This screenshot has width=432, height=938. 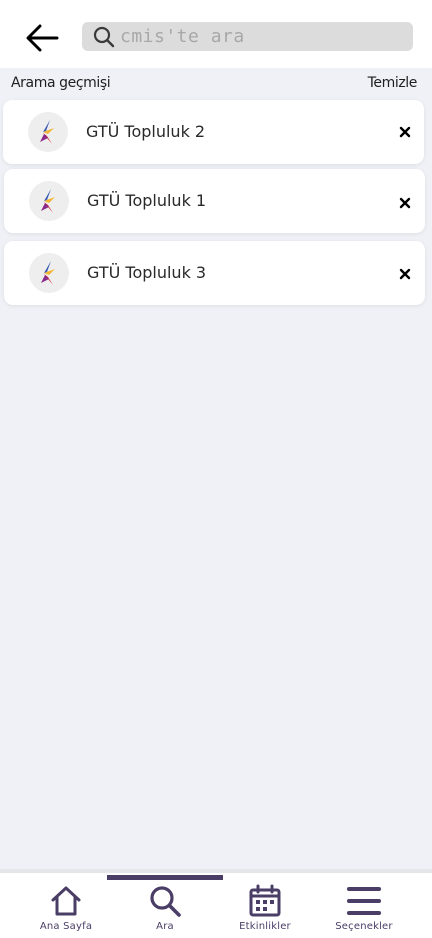 I want to click on nav-label-events: Etkinlikler, so click(x=265, y=926).